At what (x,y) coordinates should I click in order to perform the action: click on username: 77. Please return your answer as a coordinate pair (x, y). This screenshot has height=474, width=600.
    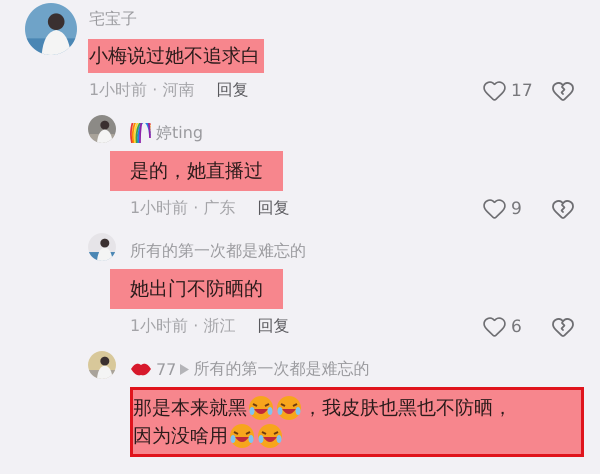
    Looking at the image, I should click on (166, 369).